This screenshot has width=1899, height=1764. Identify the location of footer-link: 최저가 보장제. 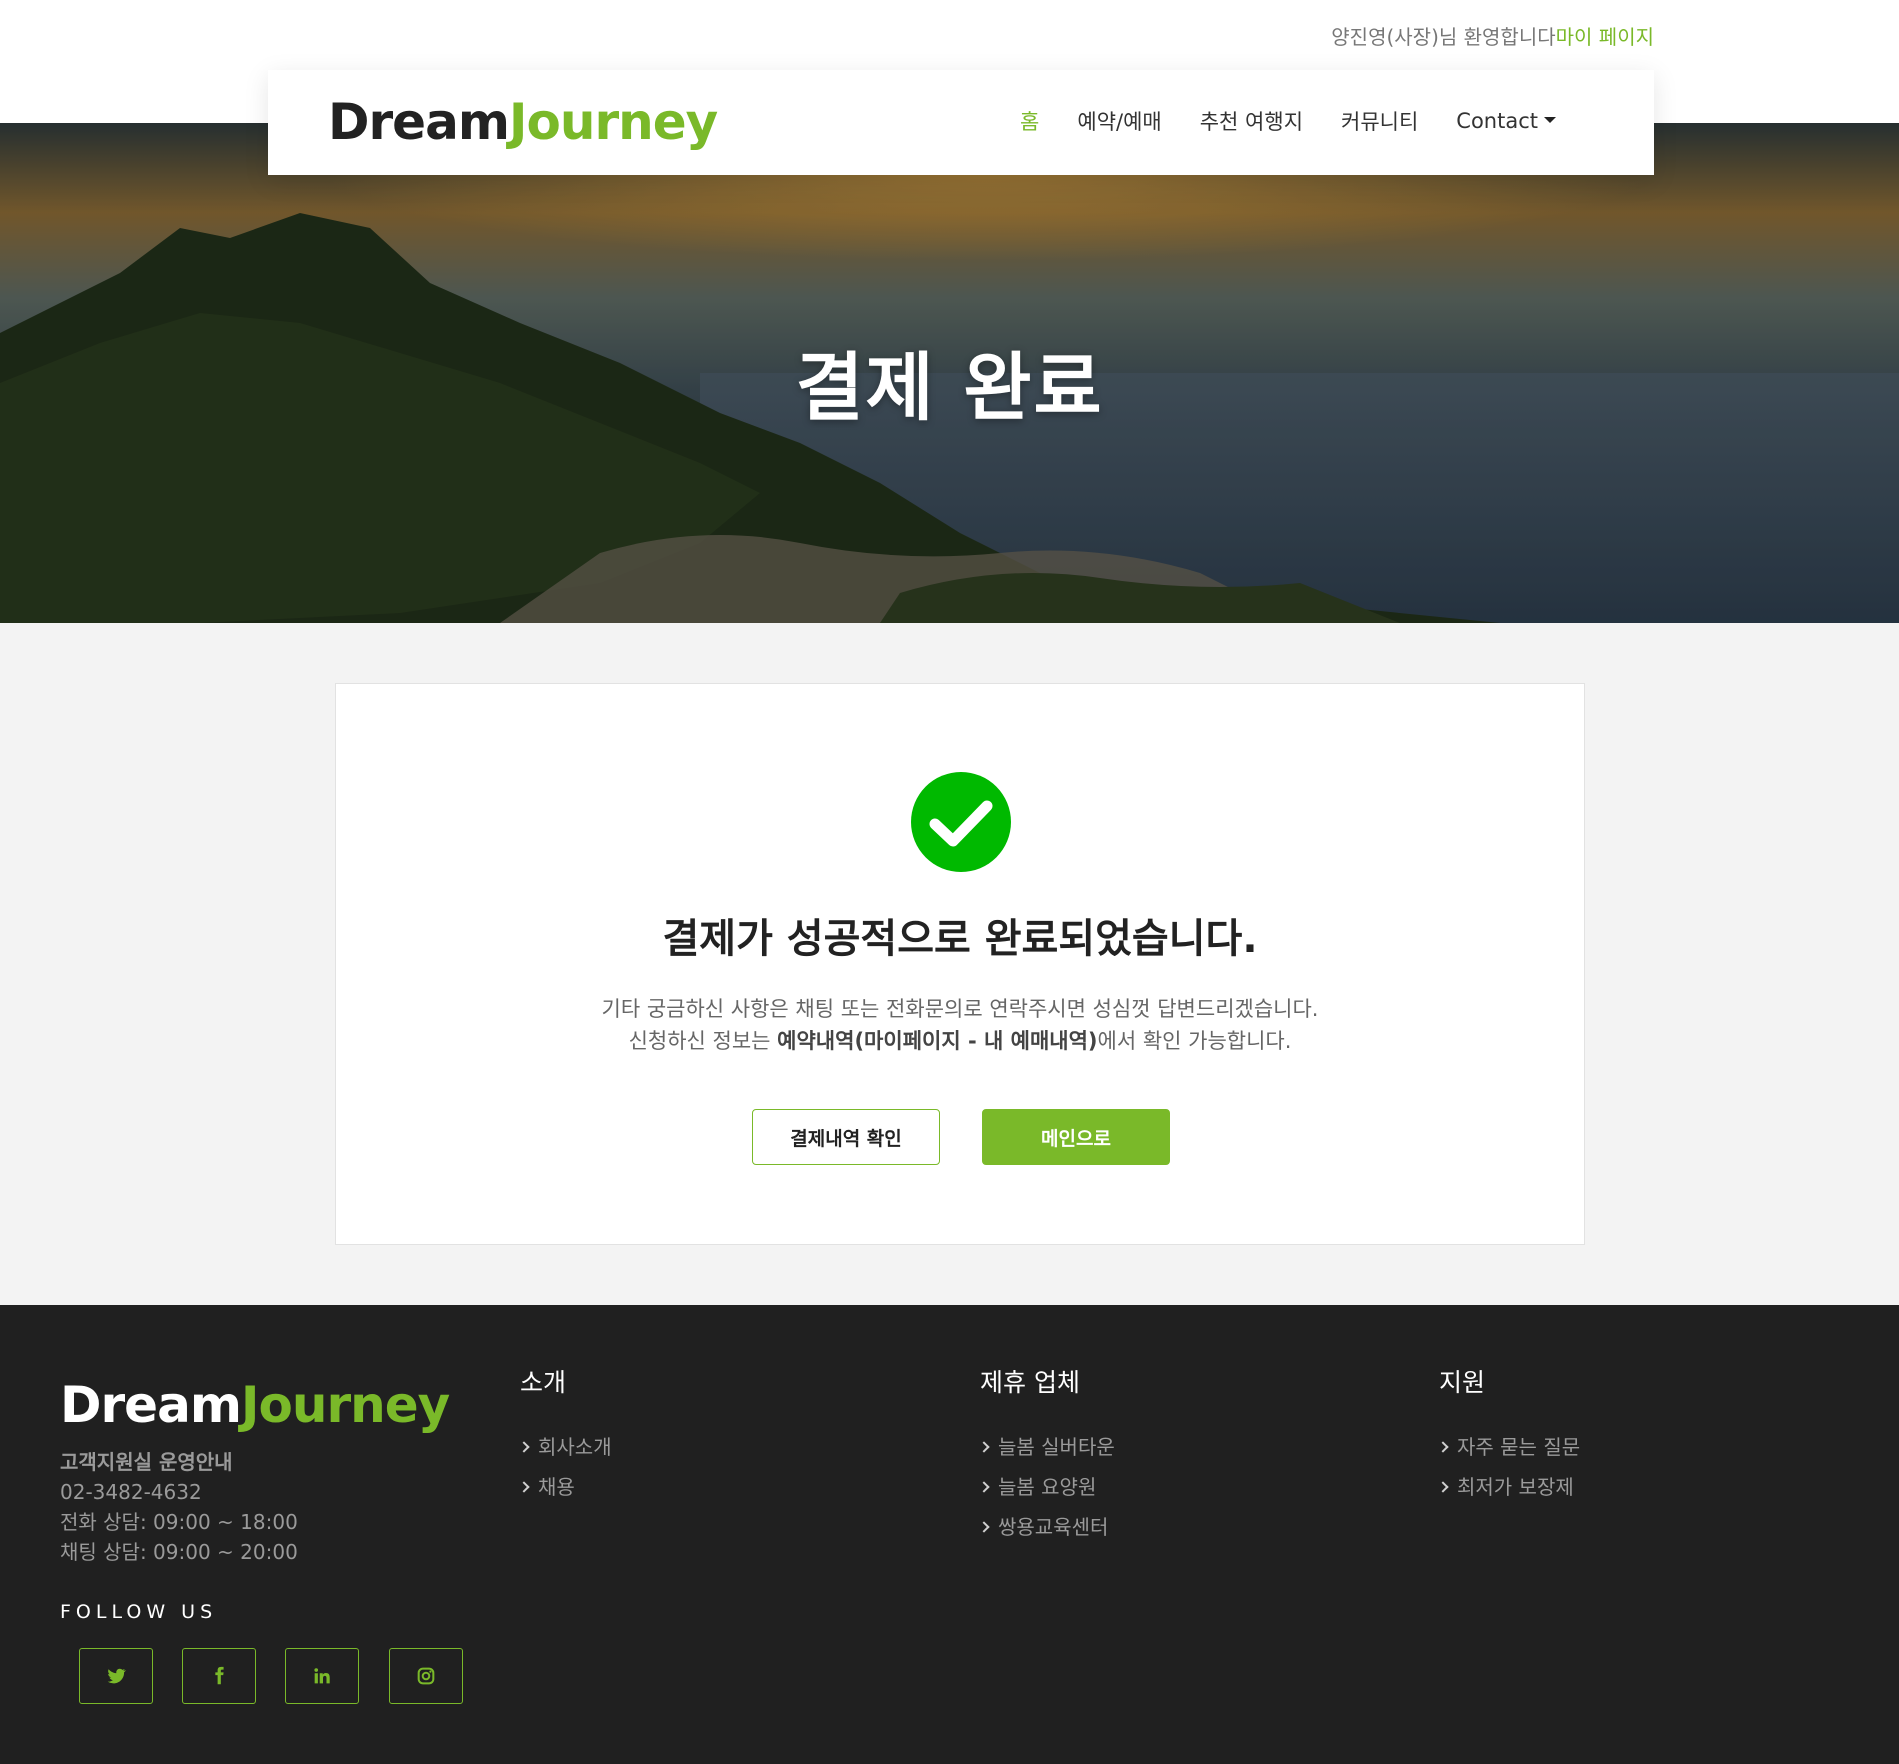
(1508, 1487).